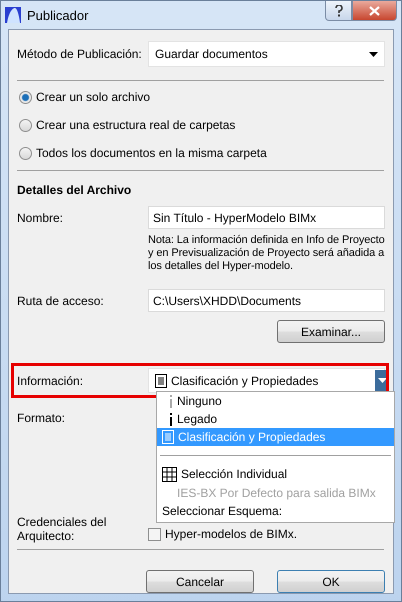 This screenshot has height=602, width=402. Describe the element at coordinates (267, 253) in the screenshot. I see `note-text: Nota: La información definida en Info de Proyecto y en Previsualización de Proyecto será añadida a los detalles del Hyper-modelo.` at that location.